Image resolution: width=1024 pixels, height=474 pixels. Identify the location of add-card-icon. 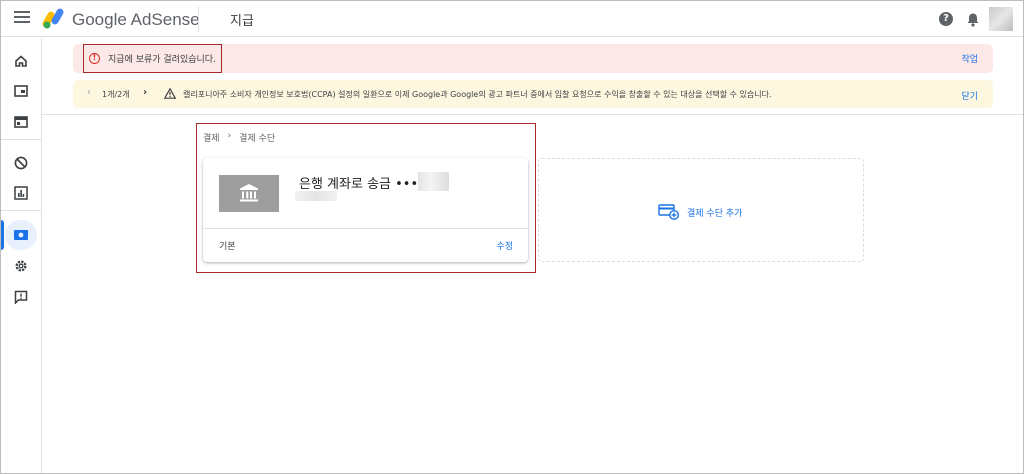
(668, 212).